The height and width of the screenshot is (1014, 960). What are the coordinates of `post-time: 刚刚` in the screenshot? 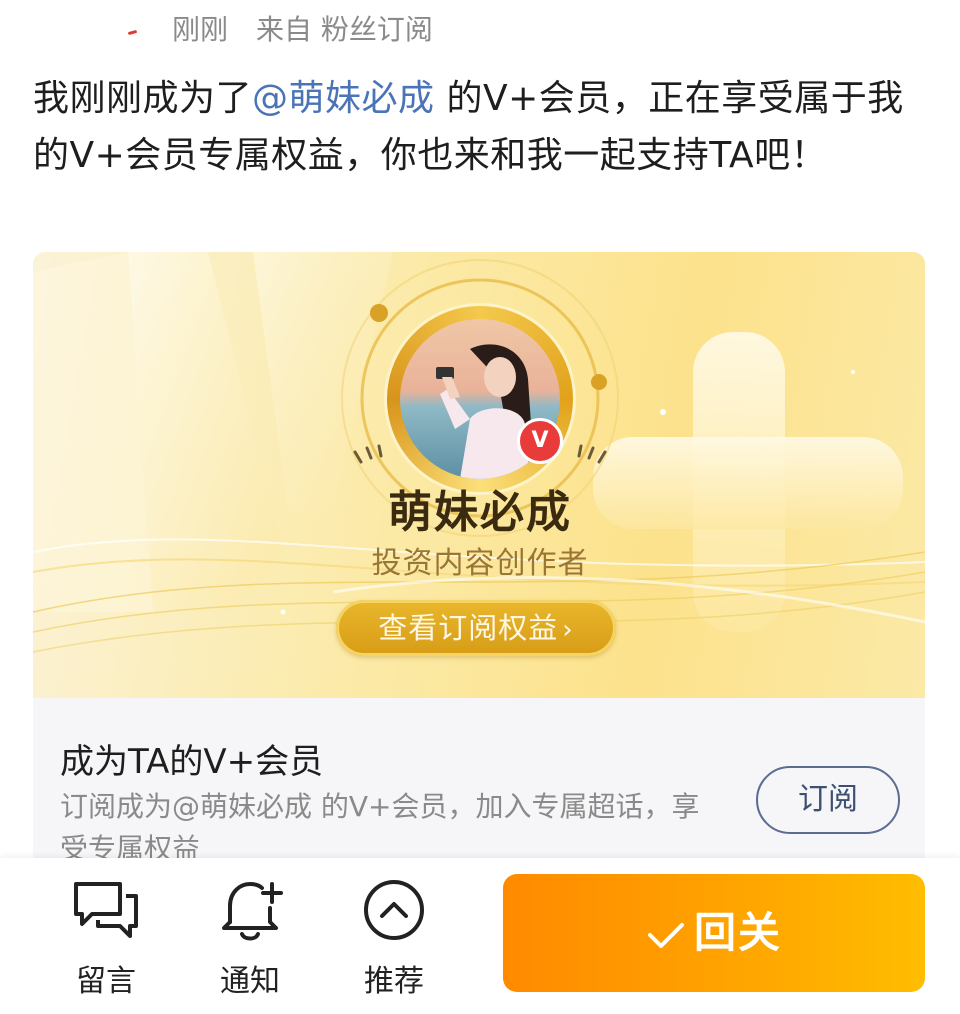 It's located at (200, 29).